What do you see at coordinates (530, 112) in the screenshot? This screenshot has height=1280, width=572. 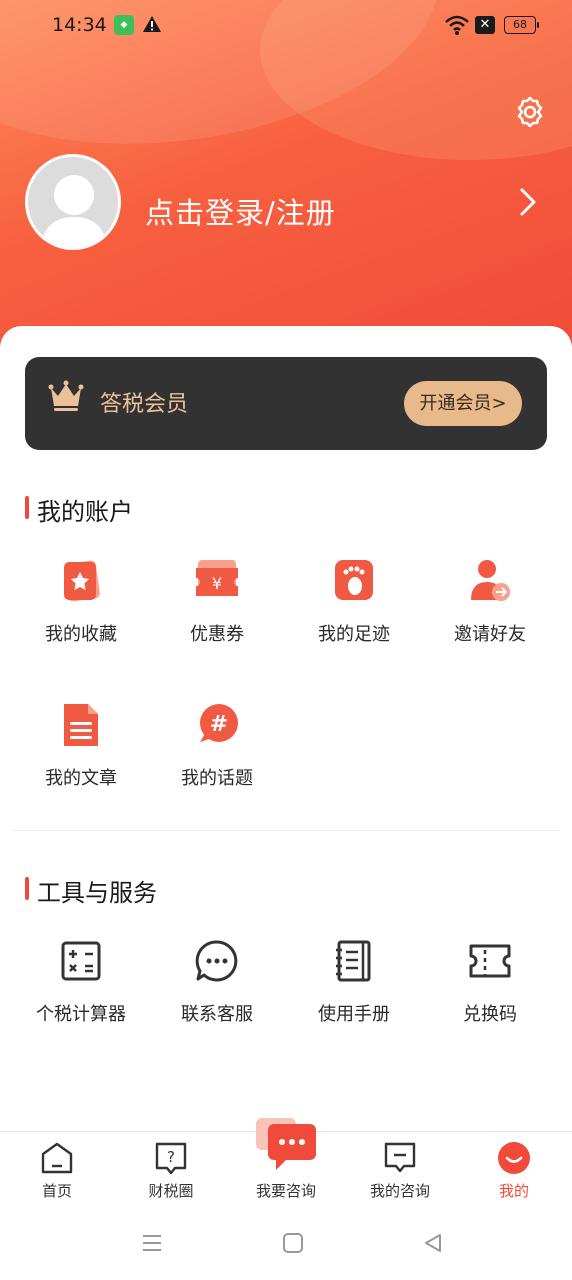 I see `gear-icon` at bounding box center [530, 112].